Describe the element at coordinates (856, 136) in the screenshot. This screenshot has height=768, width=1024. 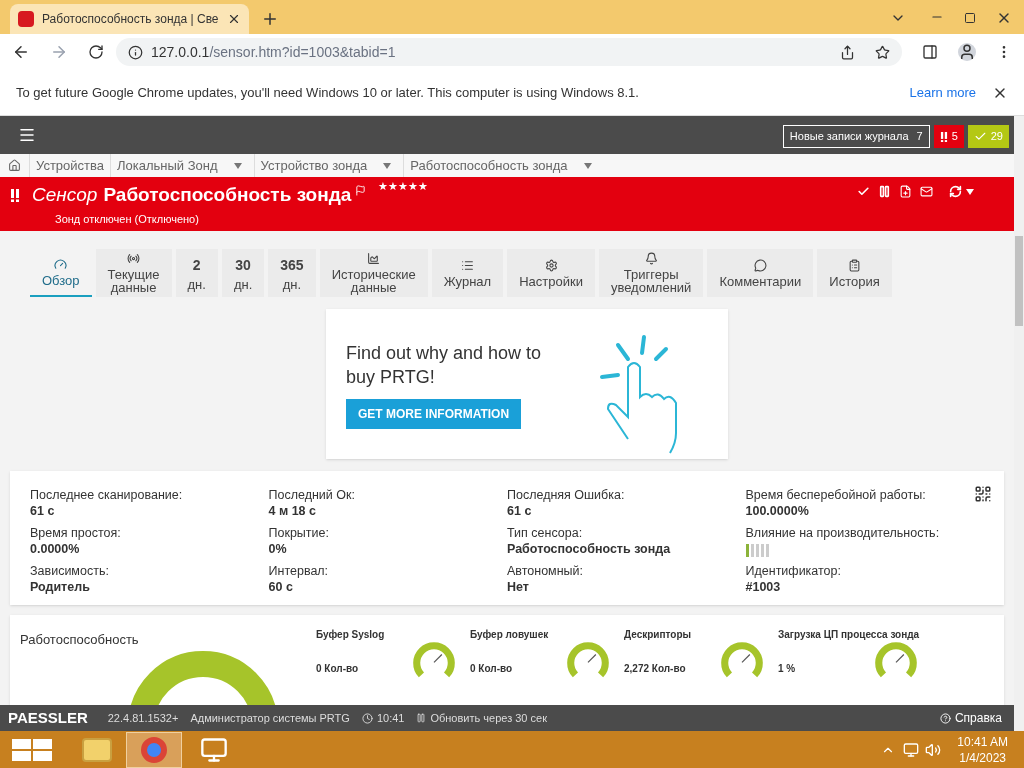
I see `new-log-entries-button: Новые записи журнала 7` at that location.